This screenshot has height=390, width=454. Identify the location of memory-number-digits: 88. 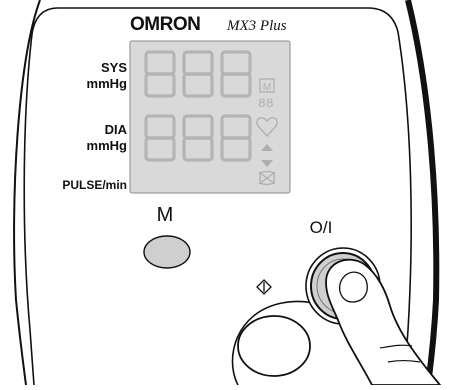
(266, 103).